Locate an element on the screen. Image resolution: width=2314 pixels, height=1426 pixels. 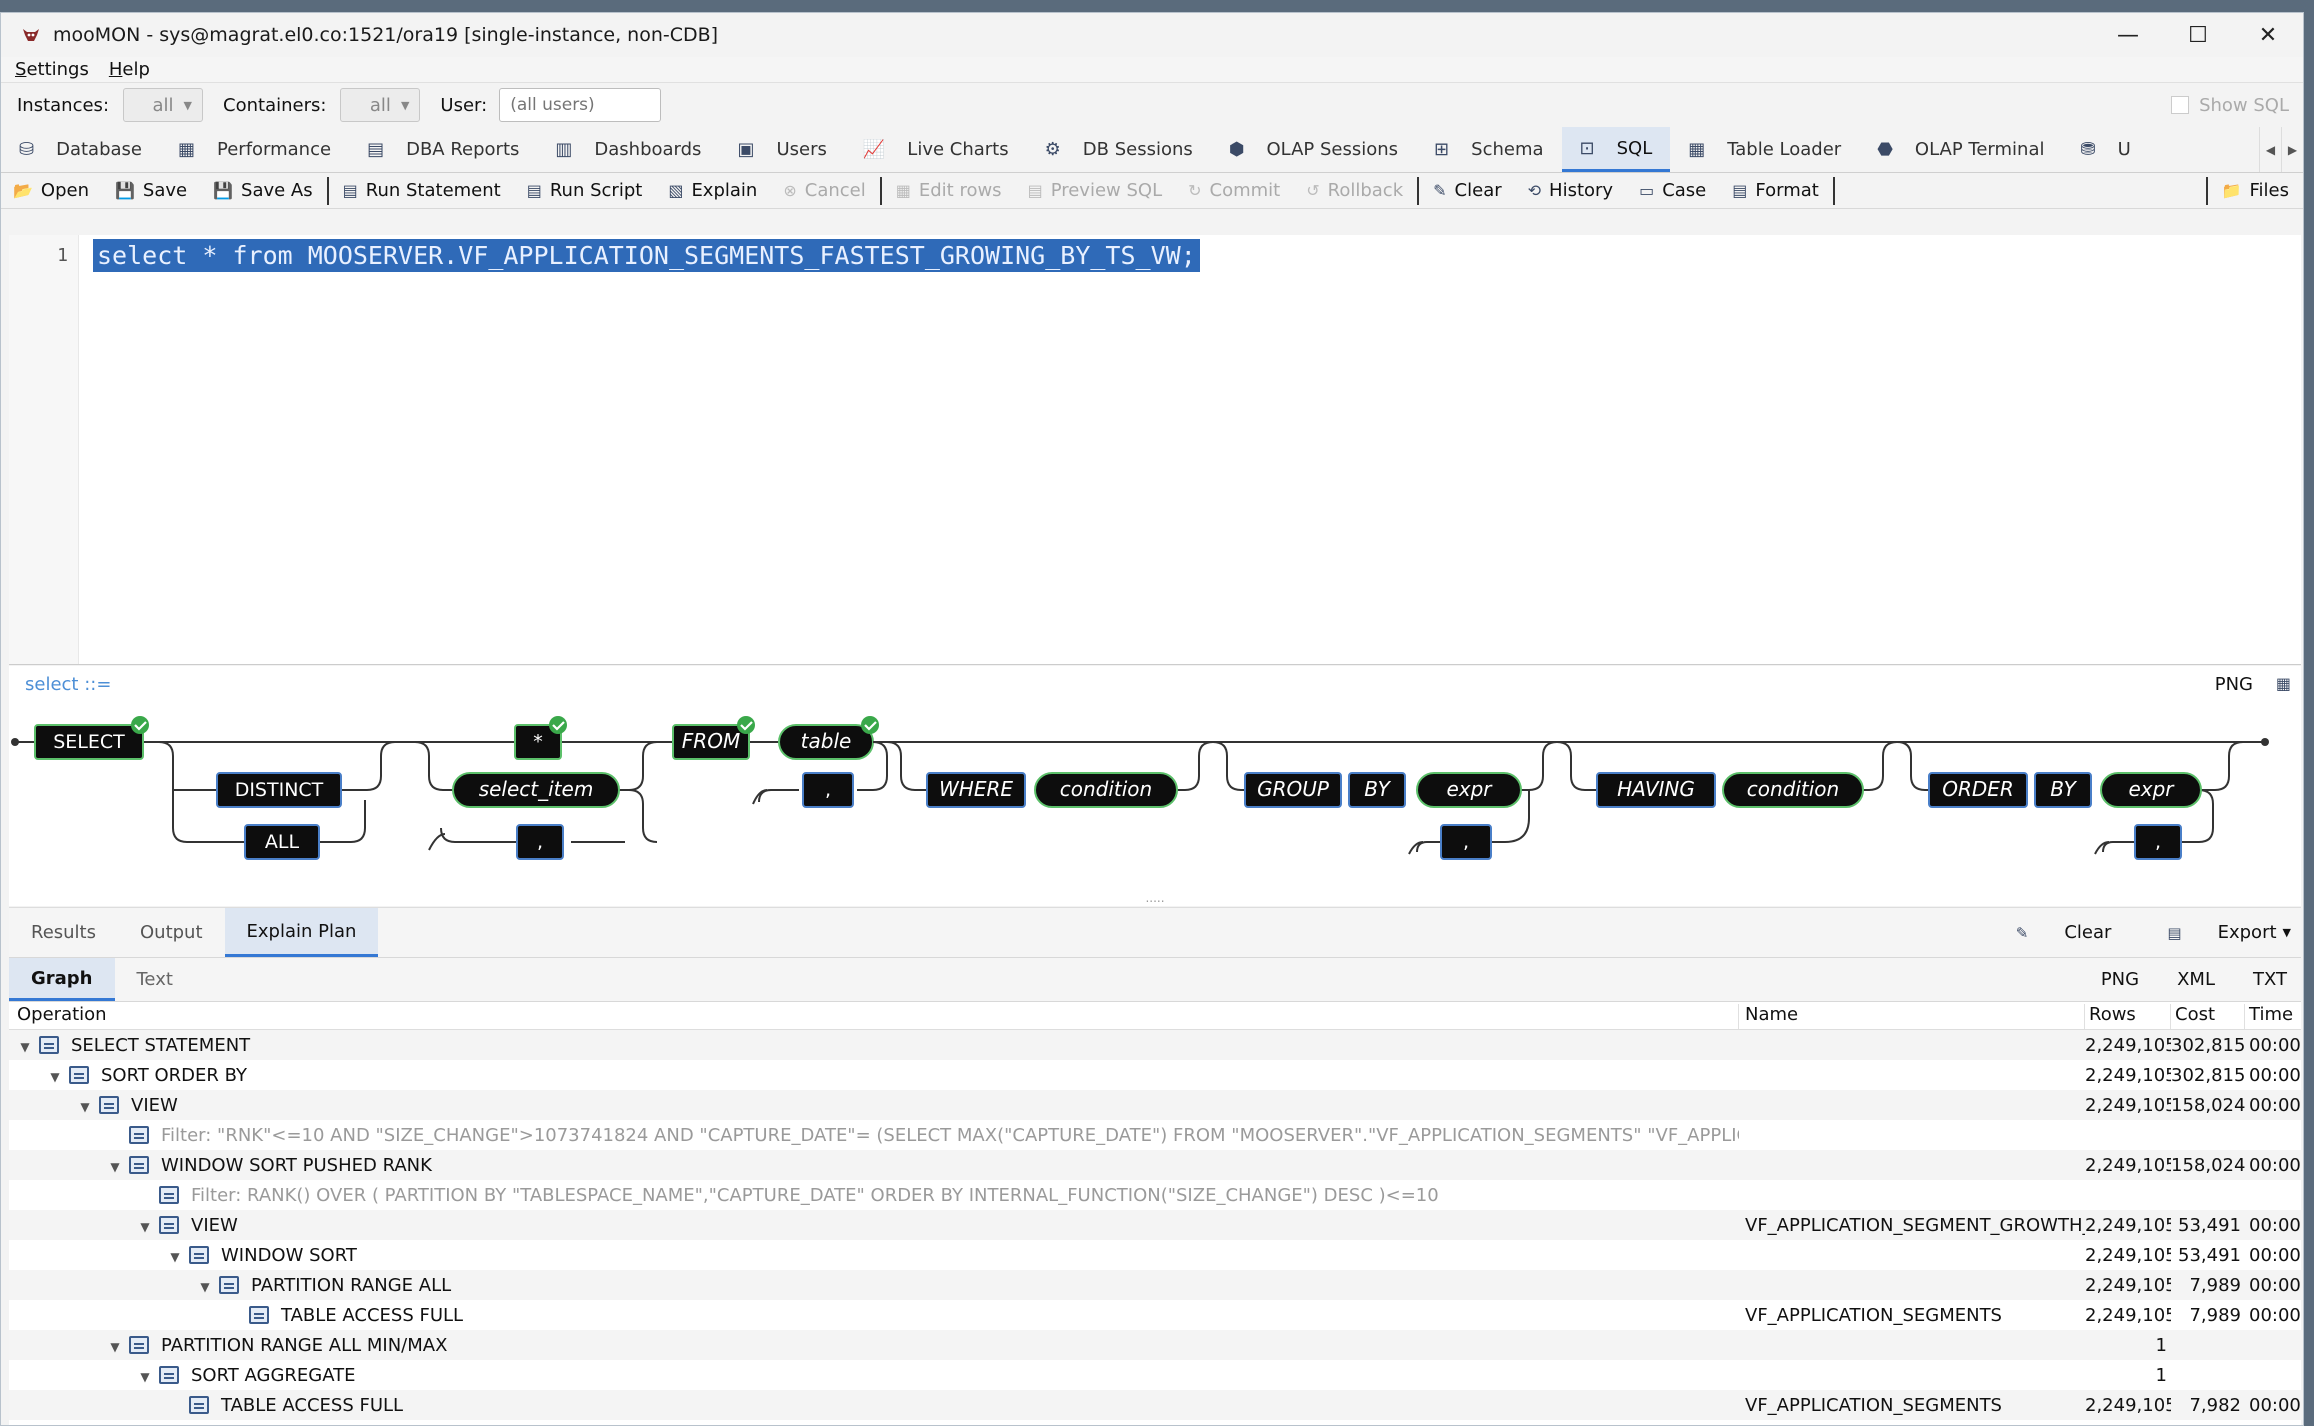
preview-sql-button: ▤ Preview SQL is located at coordinates (1095, 190).